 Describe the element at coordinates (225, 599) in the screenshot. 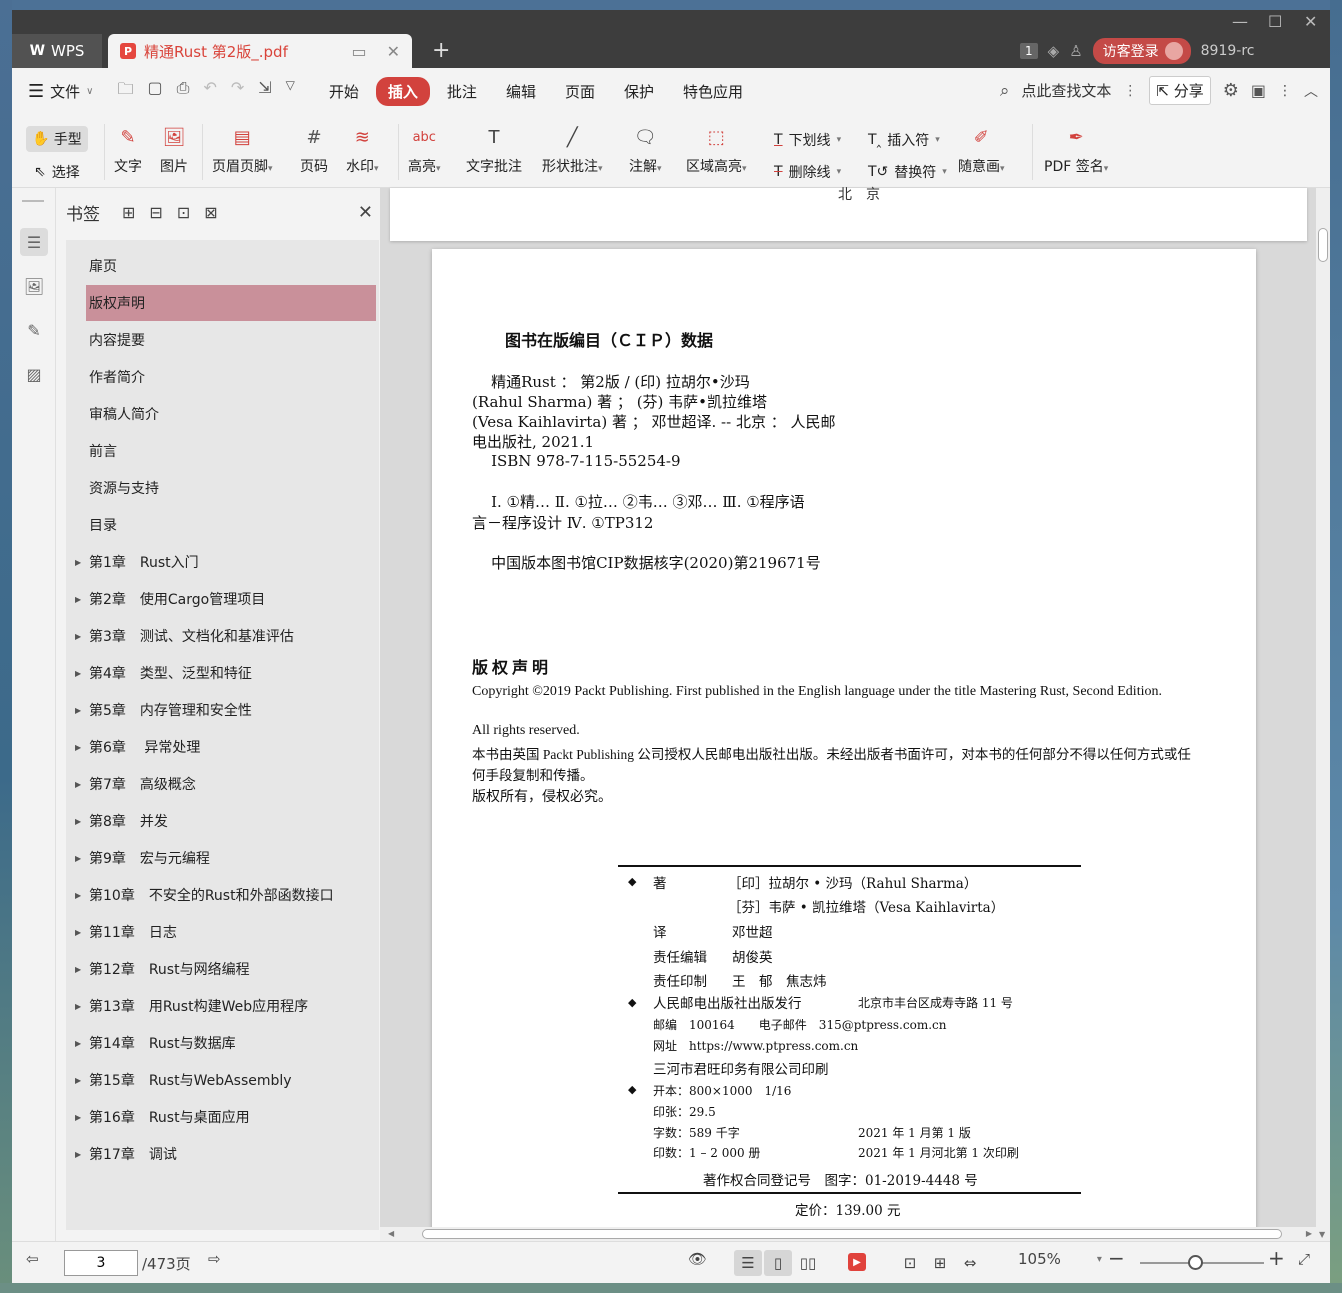

I see `bookmark-item: ▶ 第2章 使用Cargo管理项目` at that location.